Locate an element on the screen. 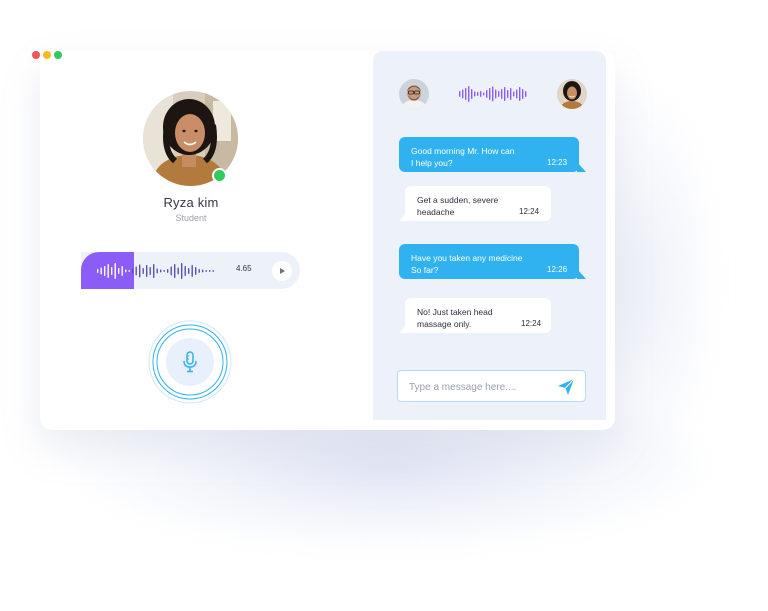 Image resolution: width=768 pixels, height=611 pixels. message-line: Have you taken any medicine is located at coordinates (467, 258).